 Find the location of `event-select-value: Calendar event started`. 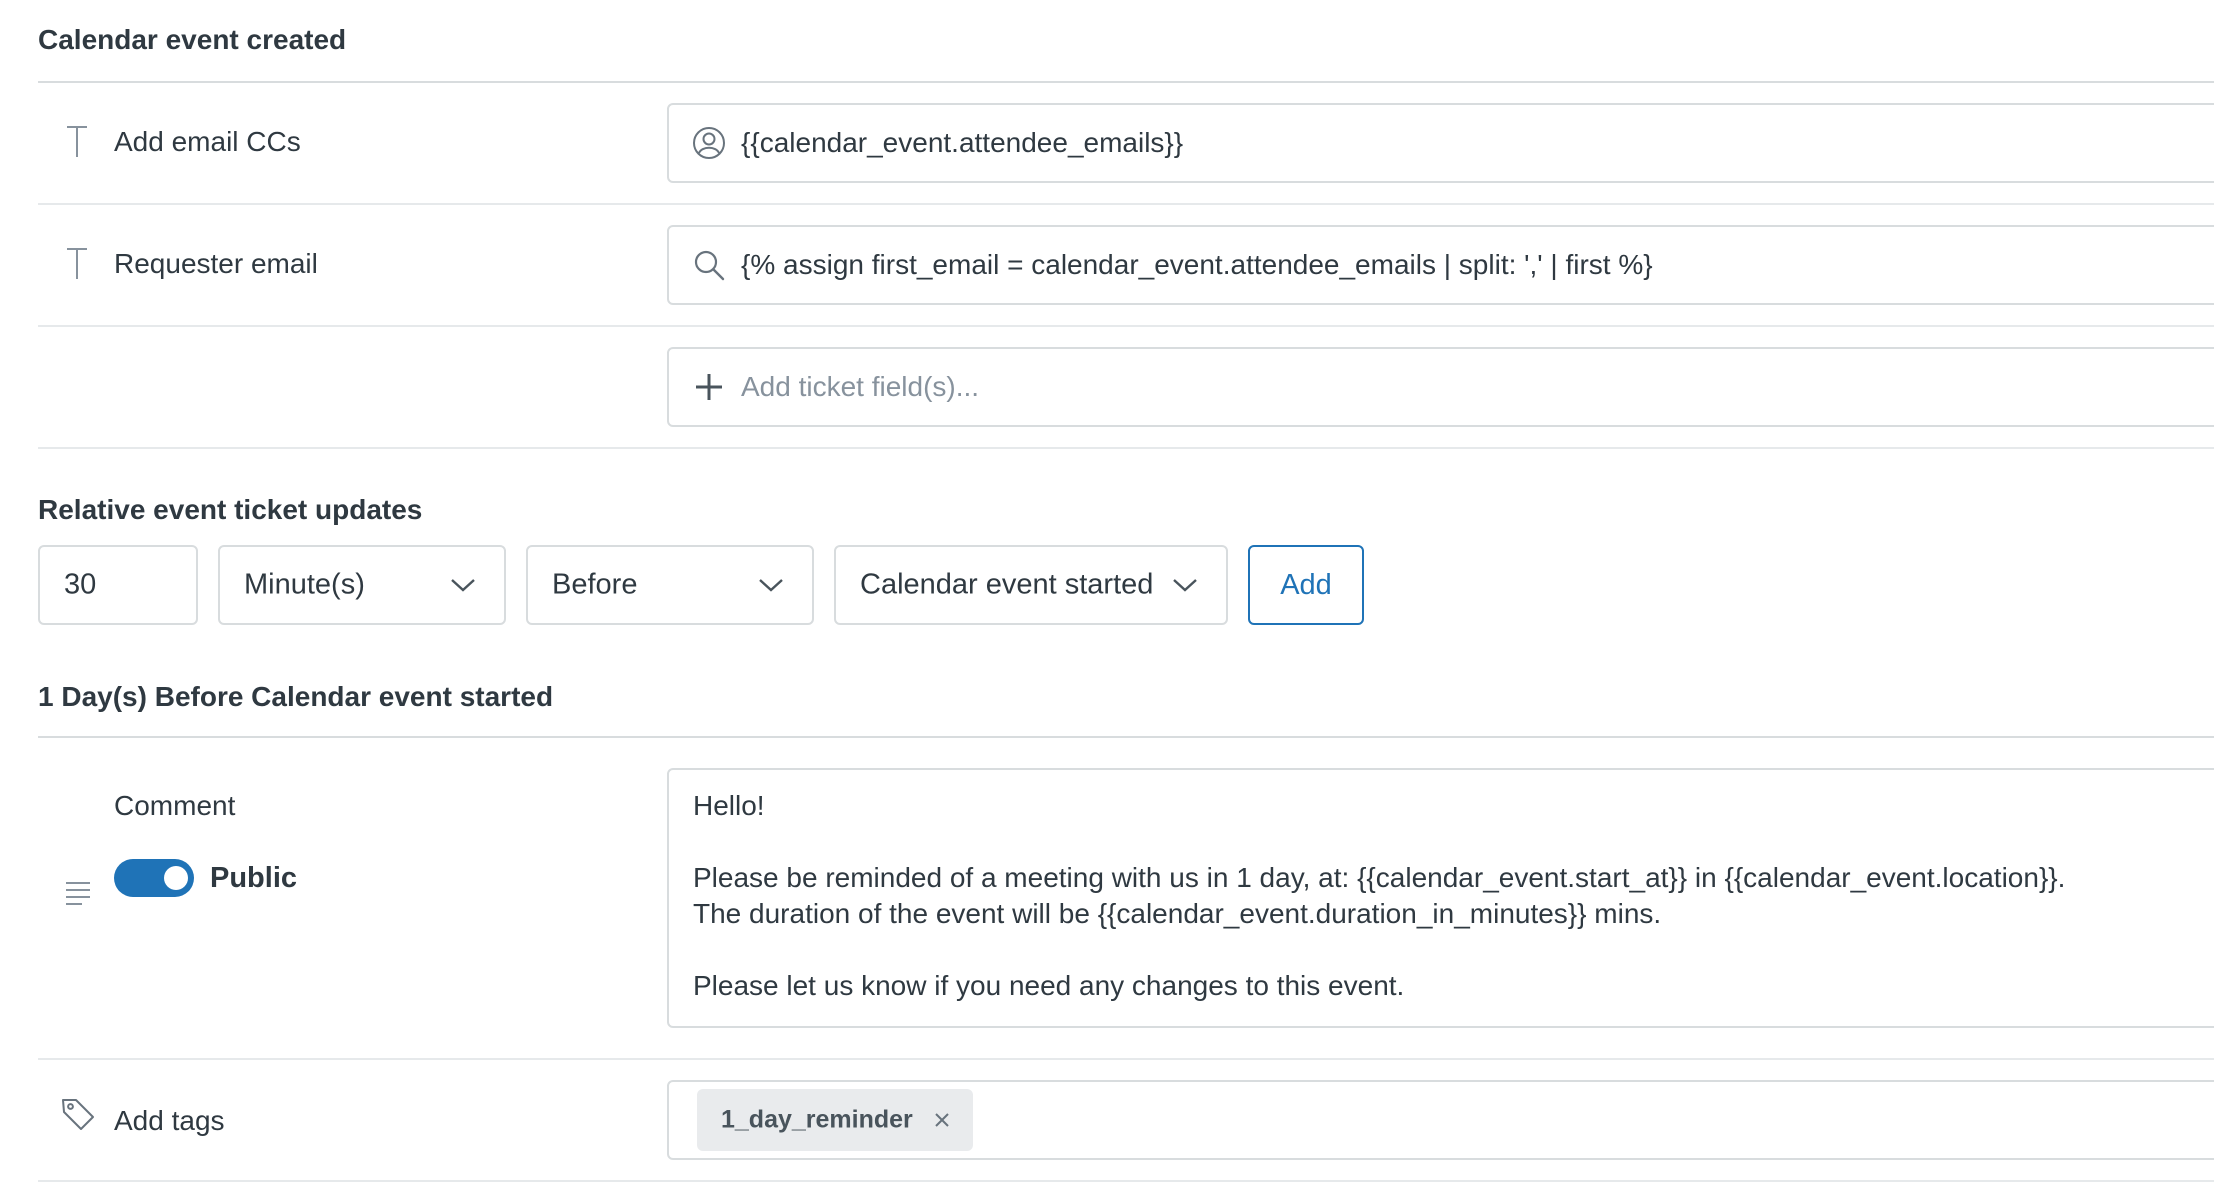

event-select-value: Calendar event started is located at coordinates (1007, 584).